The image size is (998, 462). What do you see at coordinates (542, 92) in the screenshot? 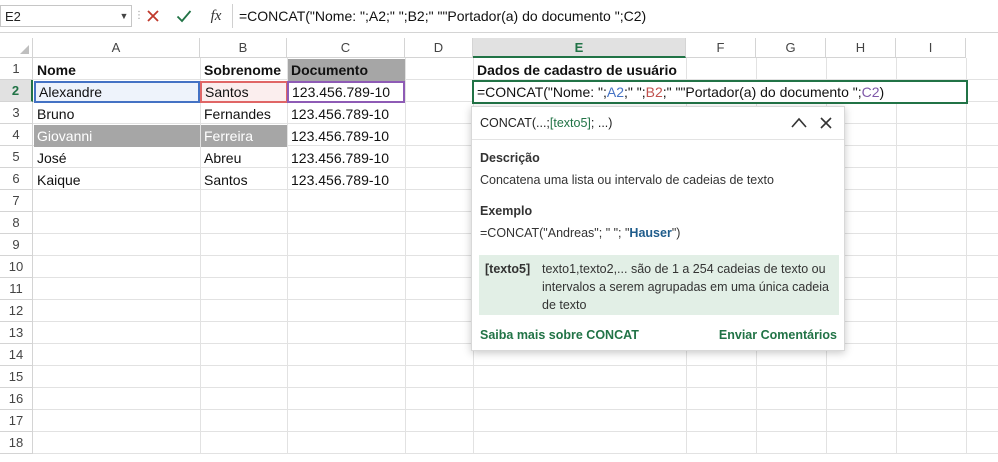
I see `formula-part: =CONCAT("Nome: ";` at bounding box center [542, 92].